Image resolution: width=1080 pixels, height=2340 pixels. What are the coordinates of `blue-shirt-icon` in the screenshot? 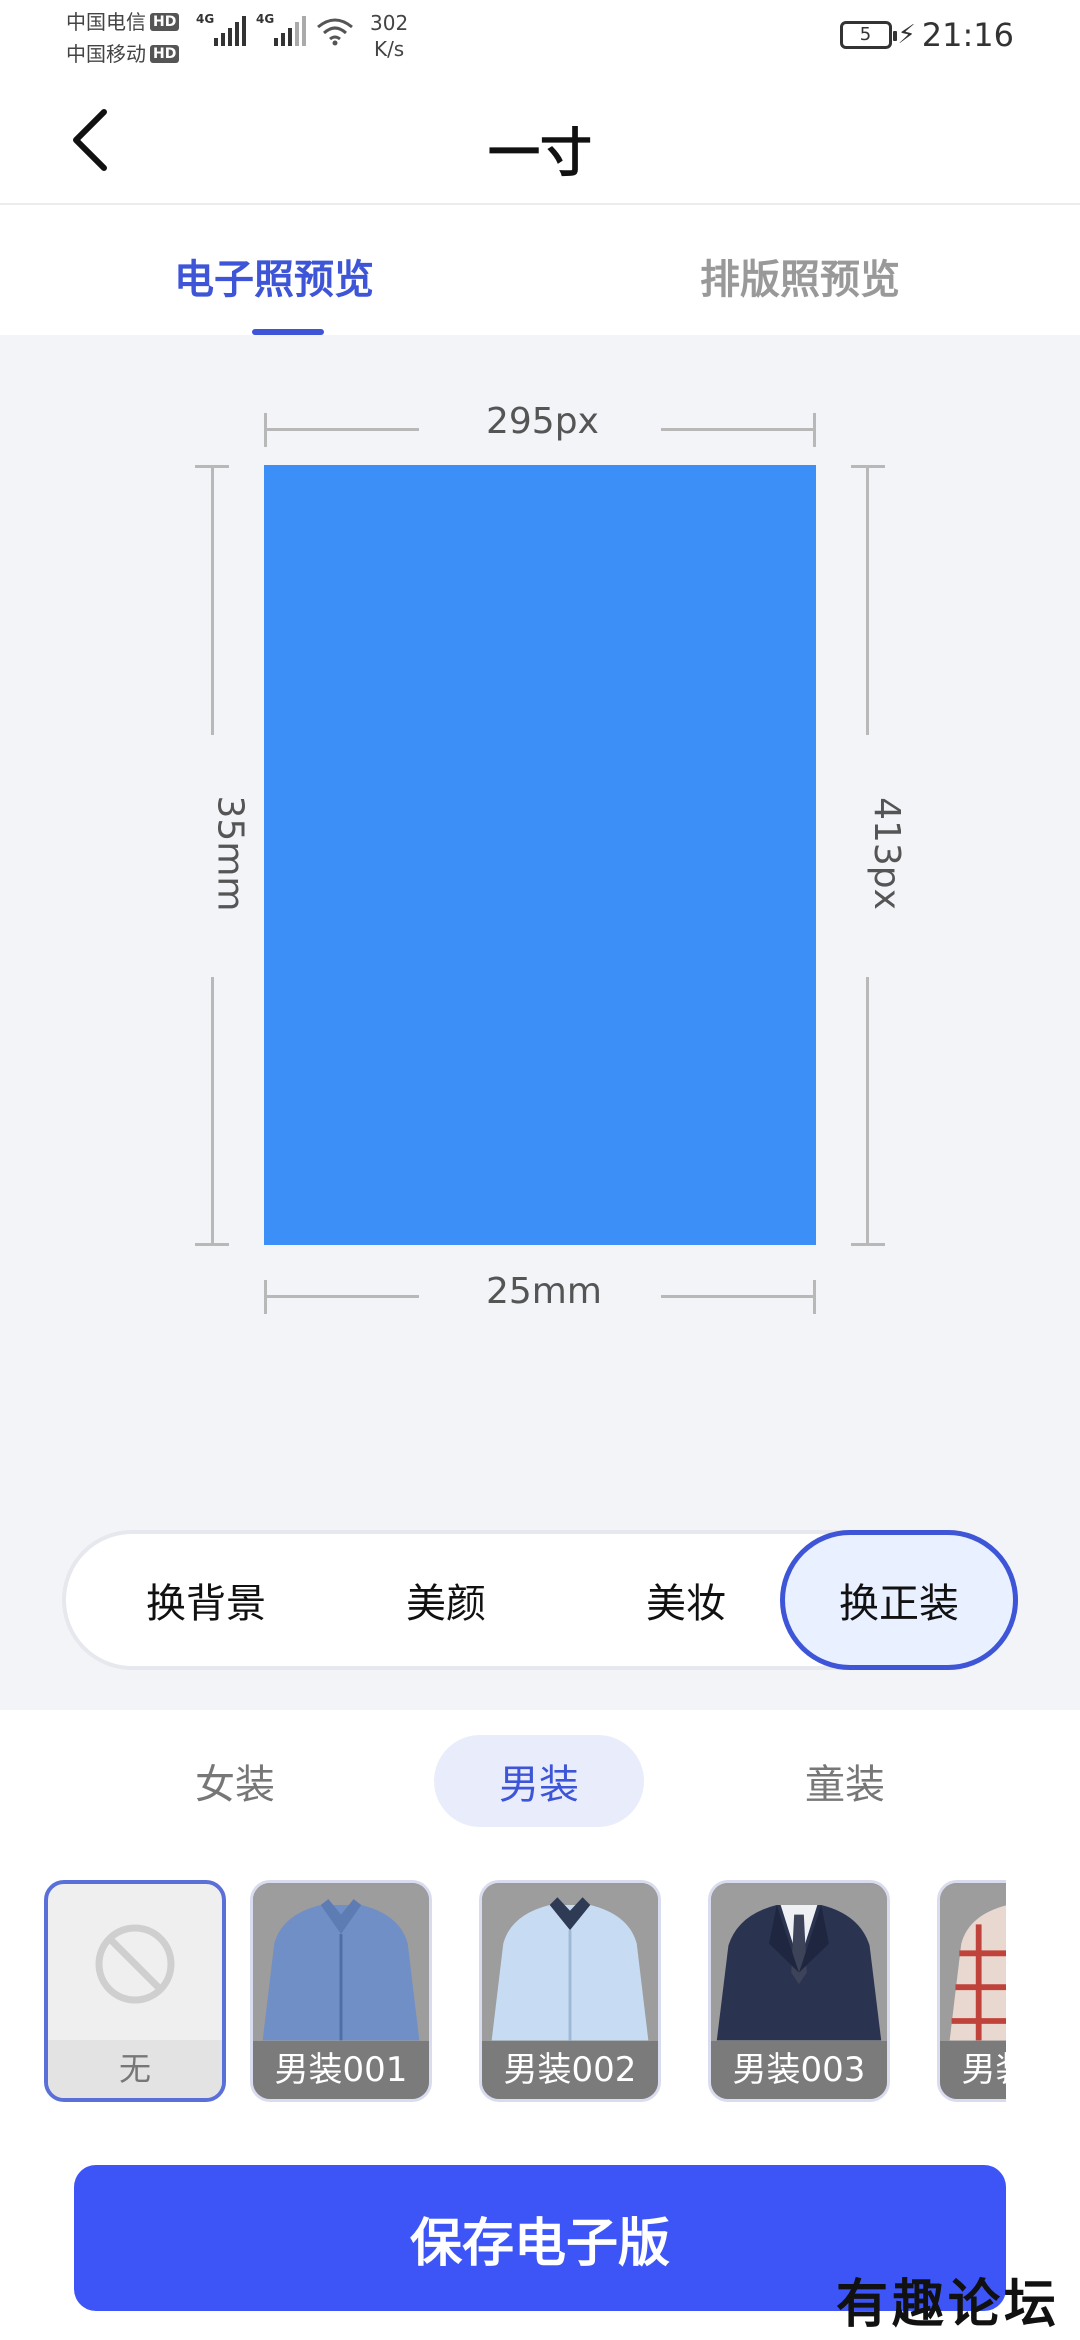 It's located at (341, 1963).